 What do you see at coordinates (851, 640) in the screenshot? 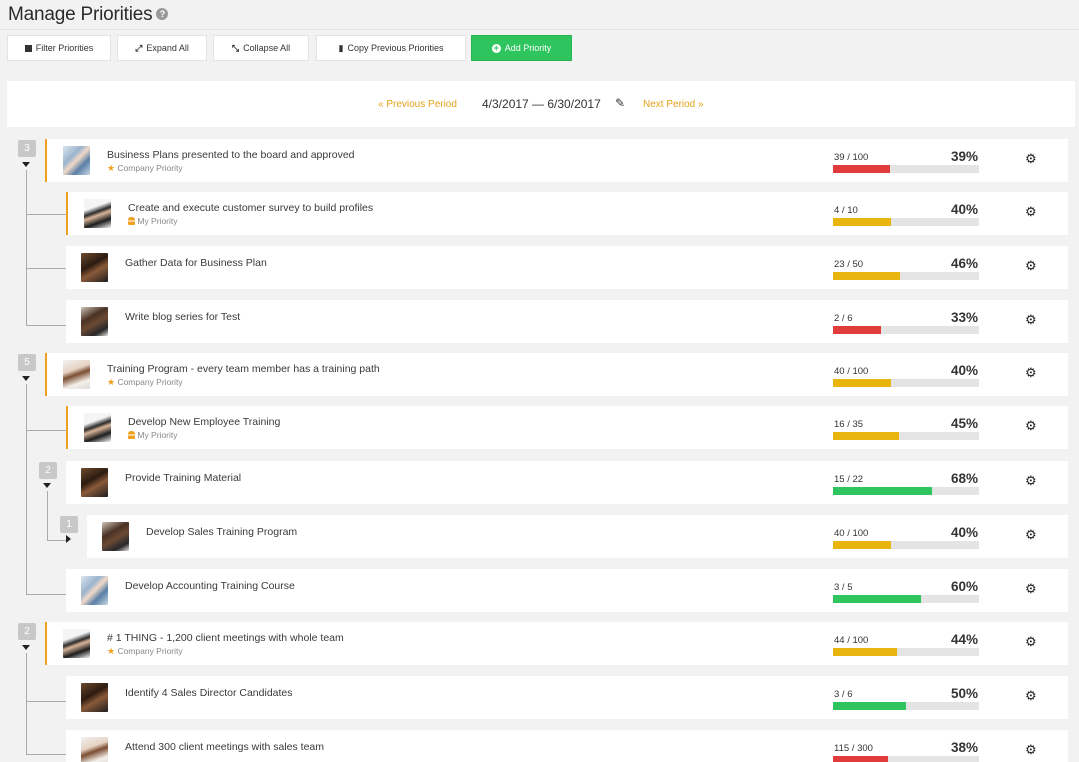
I see `progress-count: 44 / 100` at bounding box center [851, 640].